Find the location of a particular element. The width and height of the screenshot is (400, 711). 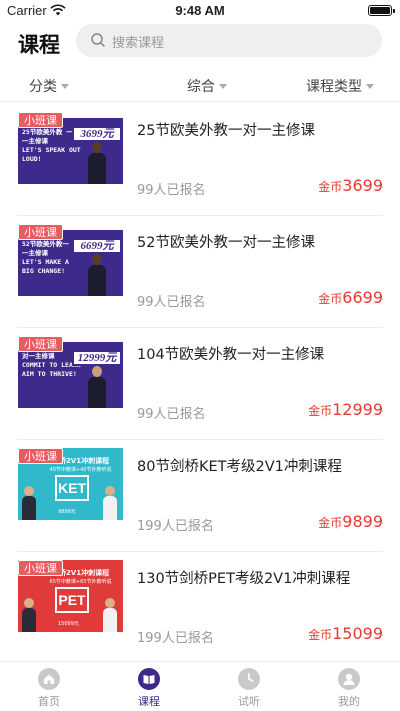

course-price: 金币 15099 is located at coordinates (345, 633).